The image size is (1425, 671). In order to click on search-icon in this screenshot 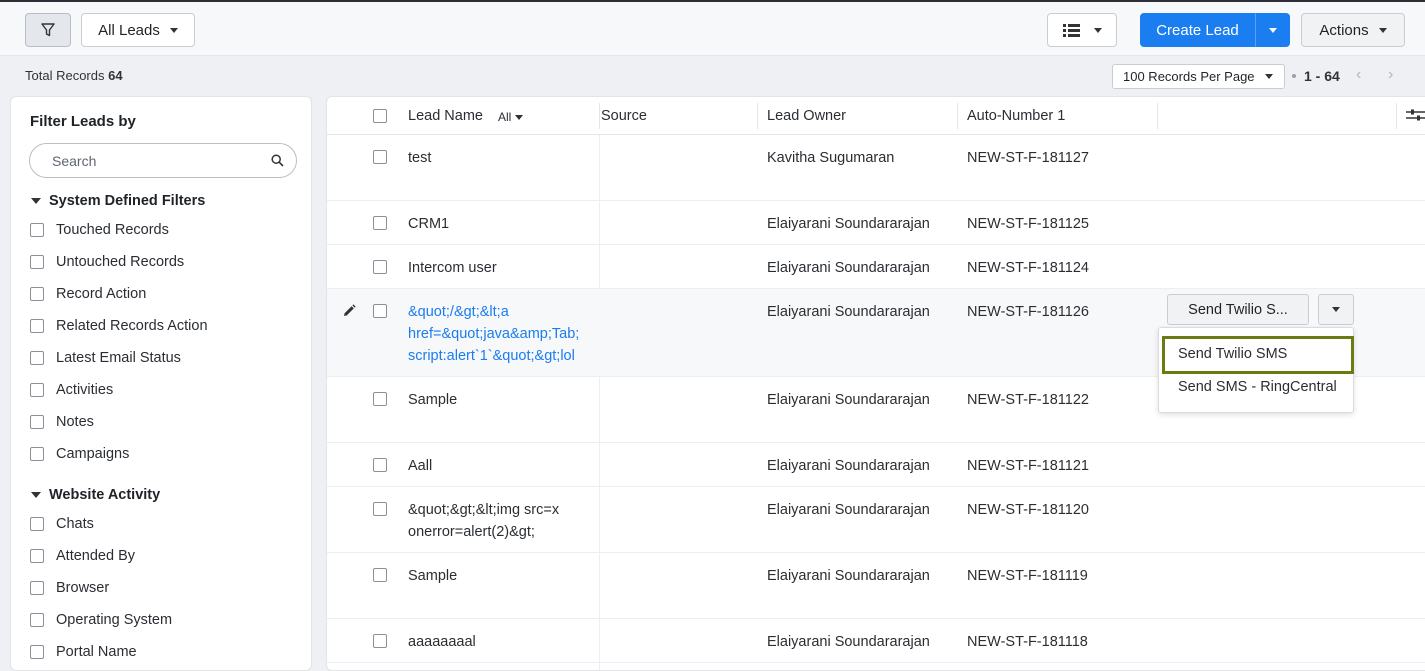, I will do `click(277, 160)`.